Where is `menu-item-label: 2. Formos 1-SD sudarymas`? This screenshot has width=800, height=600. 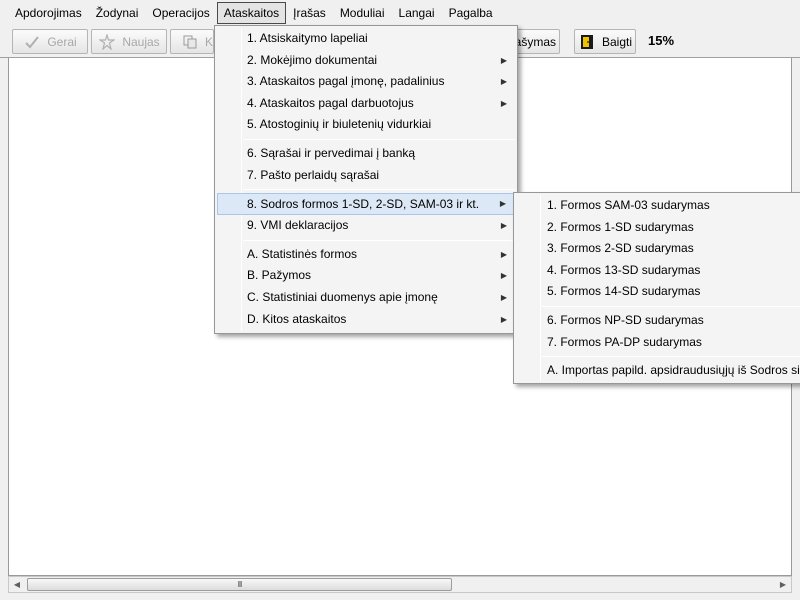 menu-item-label: 2. Formos 1-SD sudarymas is located at coordinates (620, 226).